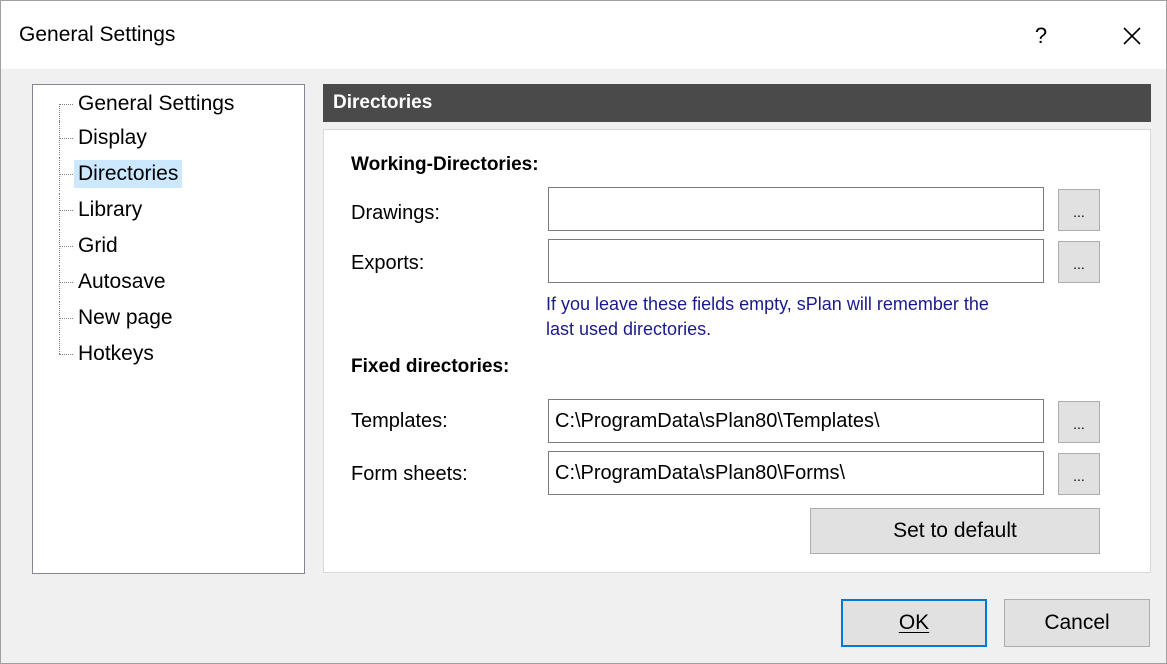 This screenshot has height=664, width=1167. What do you see at coordinates (1077, 623) in the screenshot?
I see `cancel-button: Cancel` at bounding box center [1077, 623].